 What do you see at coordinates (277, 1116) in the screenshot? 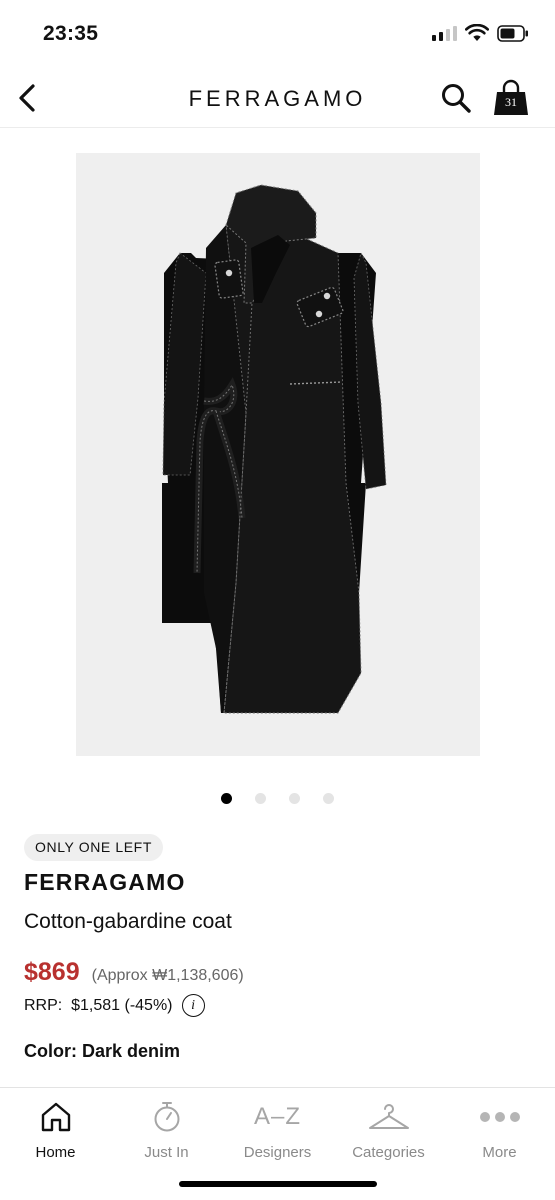
I see `a-z-icon: A–Z` at bounding box center [277, 1116].